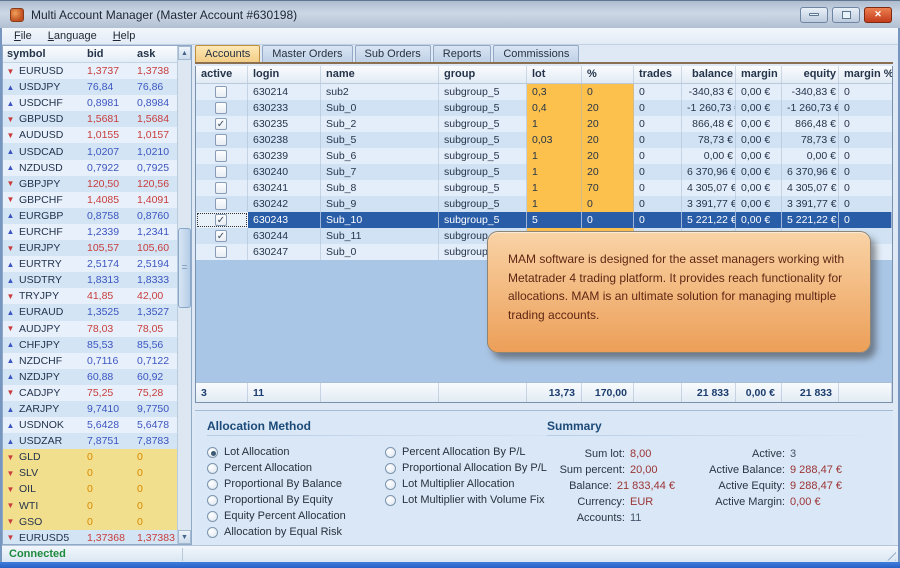 This screenshot has width=900, height=568. What do you see at coordinates (296, 516) in the screenshot?
I see `radio-option-equity-percent-allocation: Equity Percent Allocation` at bounding box center [296, 516].